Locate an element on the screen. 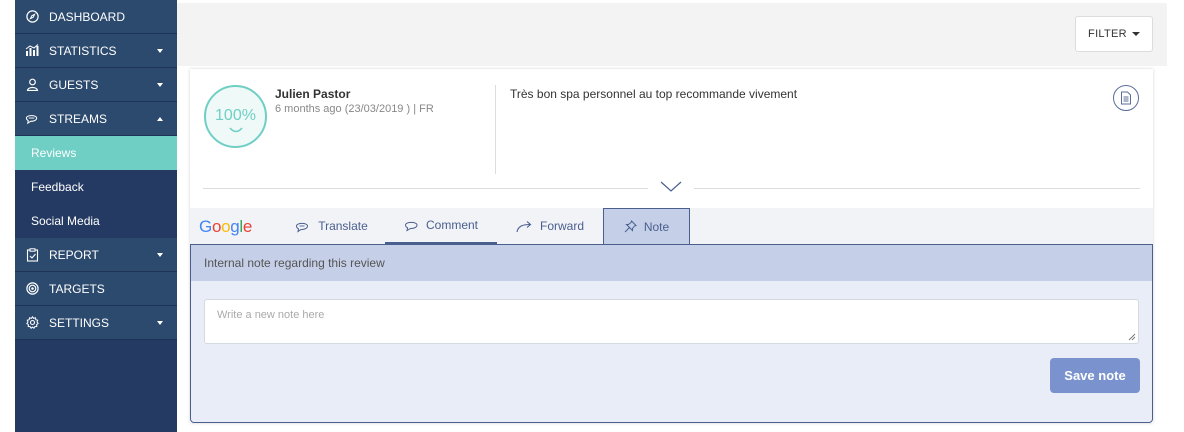 The width and height of the screenshot is (1184, 432). sidebar-item-targets: TARGETS is located at coordinates (96, 289).